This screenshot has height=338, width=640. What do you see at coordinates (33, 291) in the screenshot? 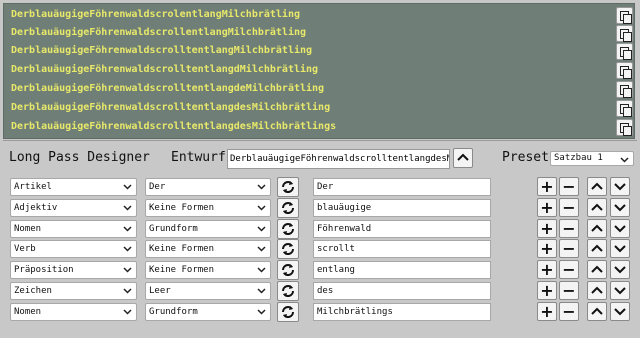
I see `word-type-value: Zeichen` at bounding box center [33, 291].